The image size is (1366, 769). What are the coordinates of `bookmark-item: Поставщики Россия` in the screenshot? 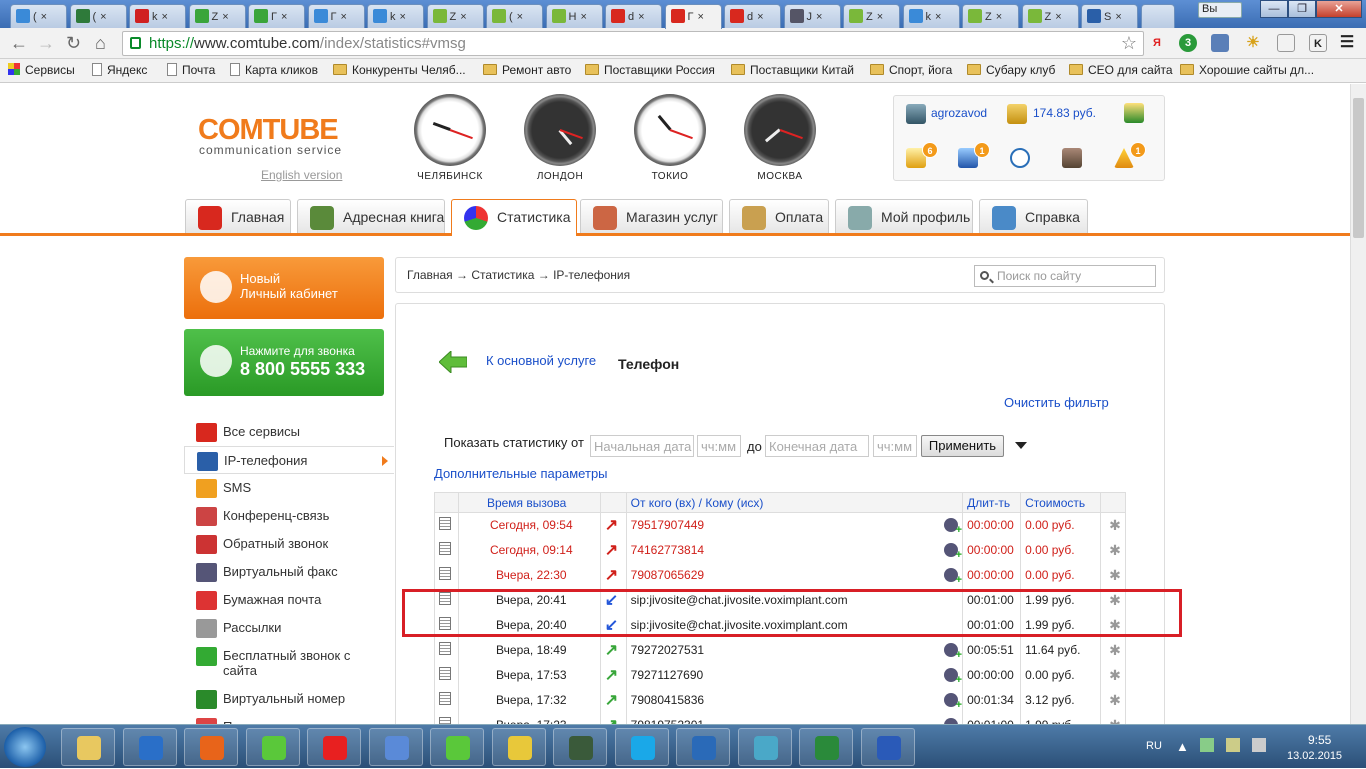 It's located at (650, 70).